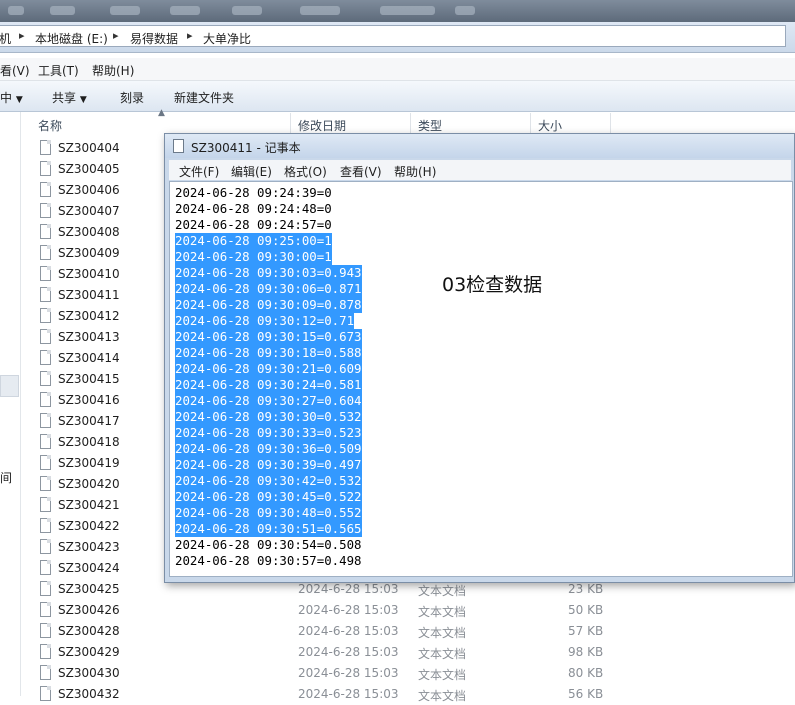  I want to click on notepad-icon, so click(178, 146).